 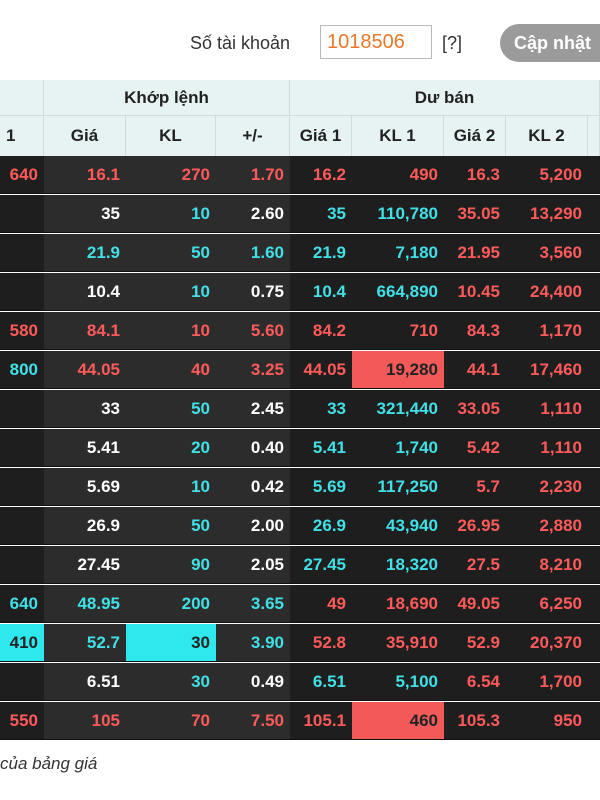 What do you see at coordinates (398, 370) in the screenshot?
I see `ask1-volume-cell: 19,280` at bounding box center [398, 370].